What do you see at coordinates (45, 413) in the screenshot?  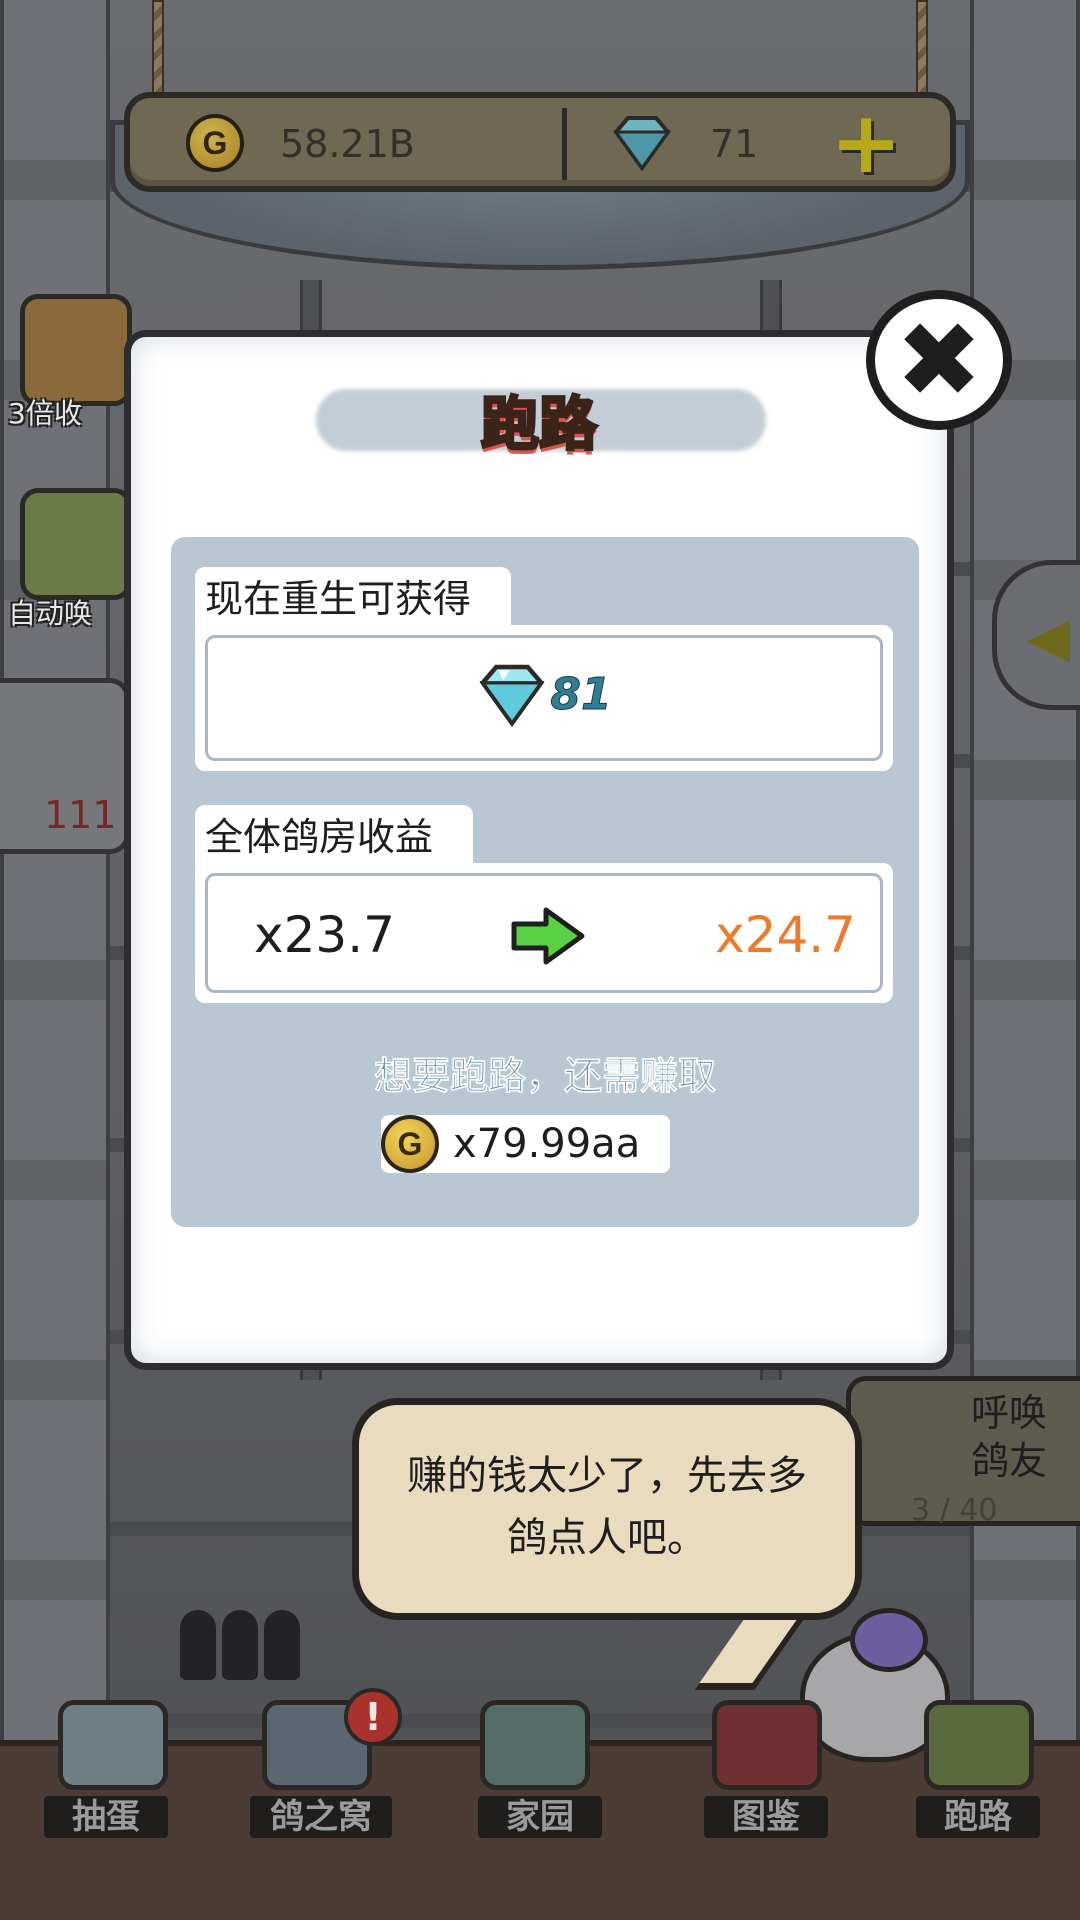 I see `triple-income-label: 3倍收` at bounding box center [45, 413].